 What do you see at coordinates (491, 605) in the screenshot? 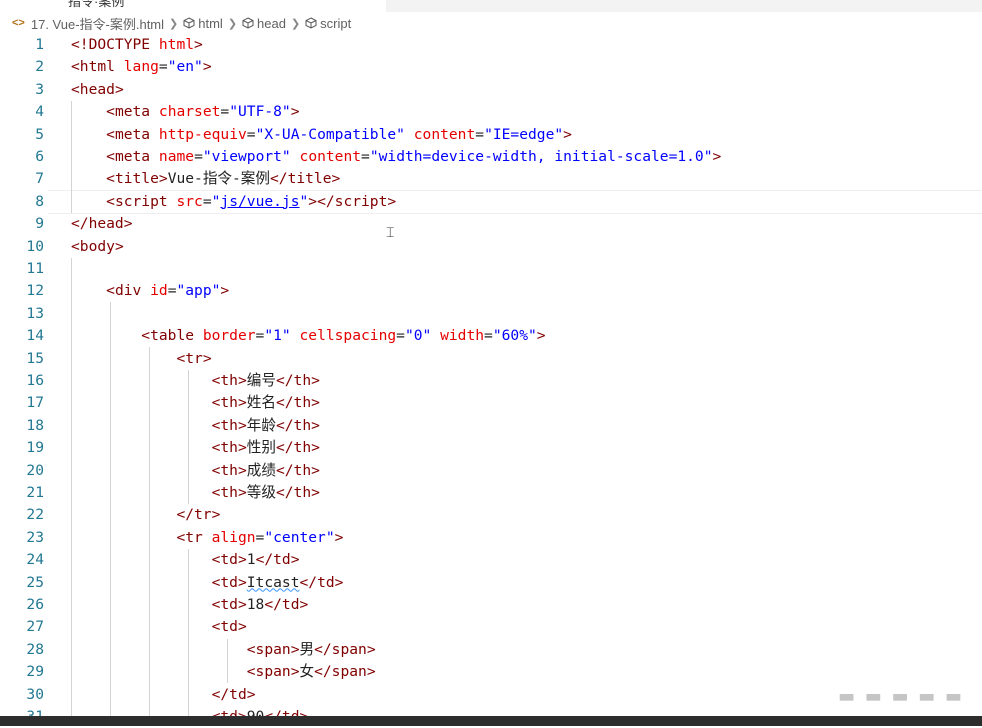
I see `code-line: 26 <td>18</td>` at bounding box center [491, 605].